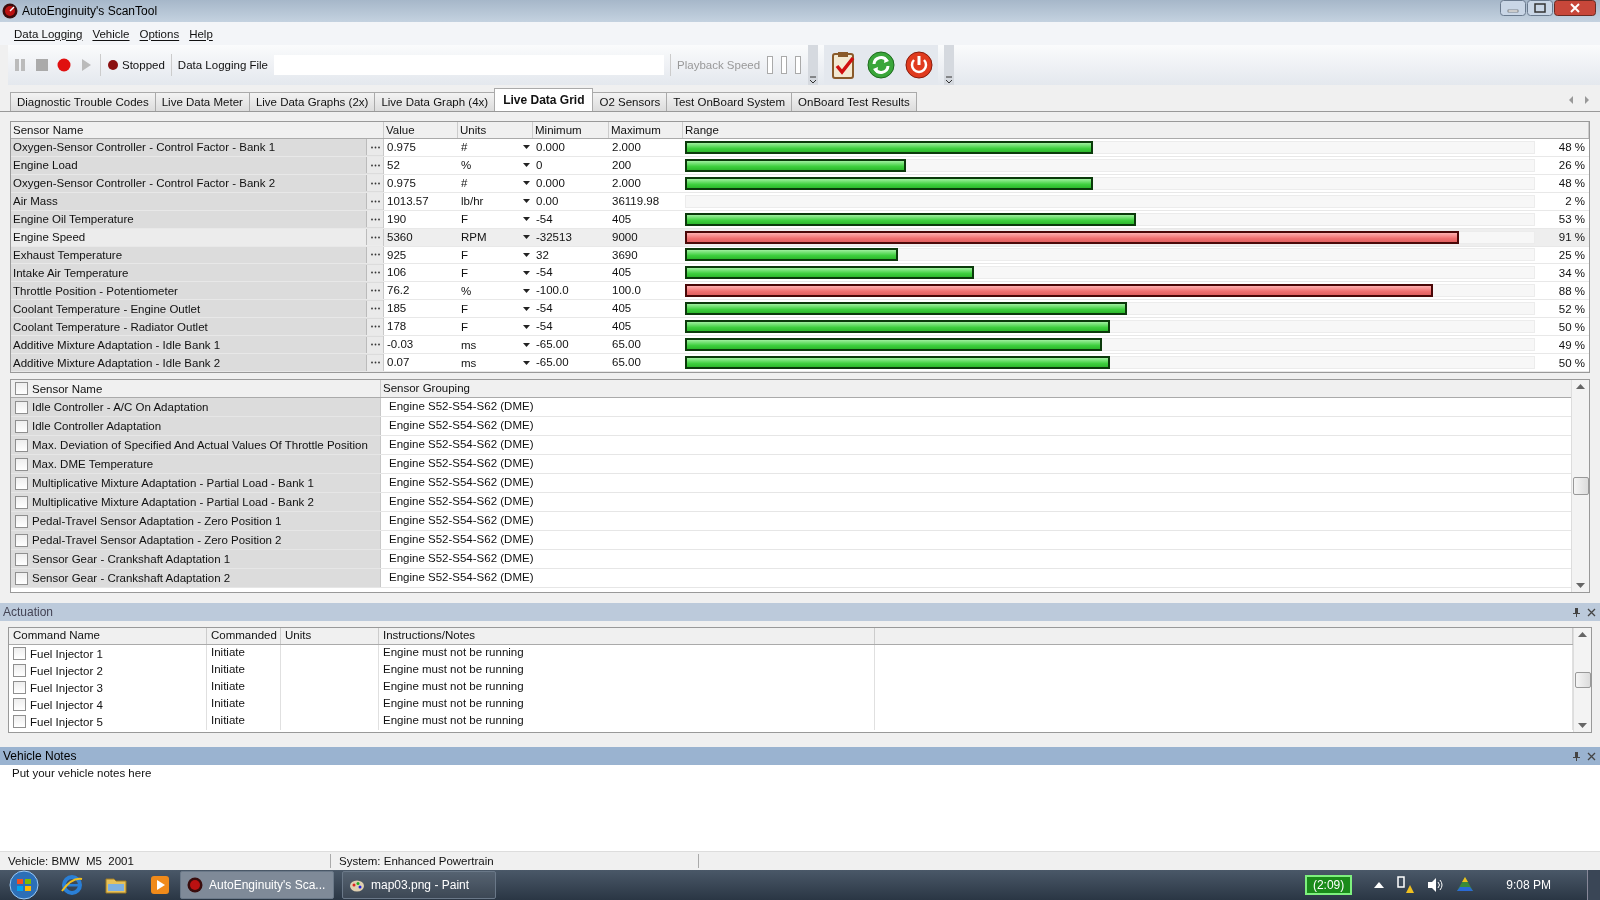 This screenshot has height=900, width=1600. What do you see at coordinates (244, 636) in the screenshot?
I see `column-header: Commanded` at bounding box center [244, 636].